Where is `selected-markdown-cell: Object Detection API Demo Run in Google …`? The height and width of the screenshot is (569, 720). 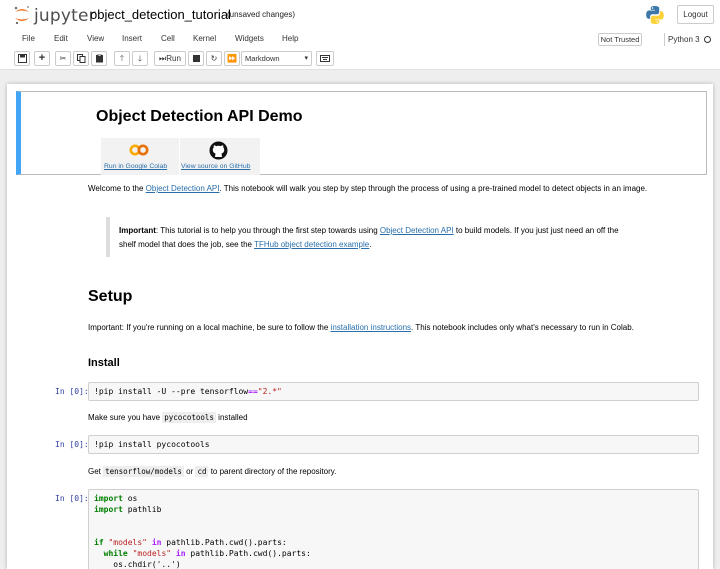 selected-markdown-cell: Object Detection API Demo Run in Google … is located at coordinates (361, 133).